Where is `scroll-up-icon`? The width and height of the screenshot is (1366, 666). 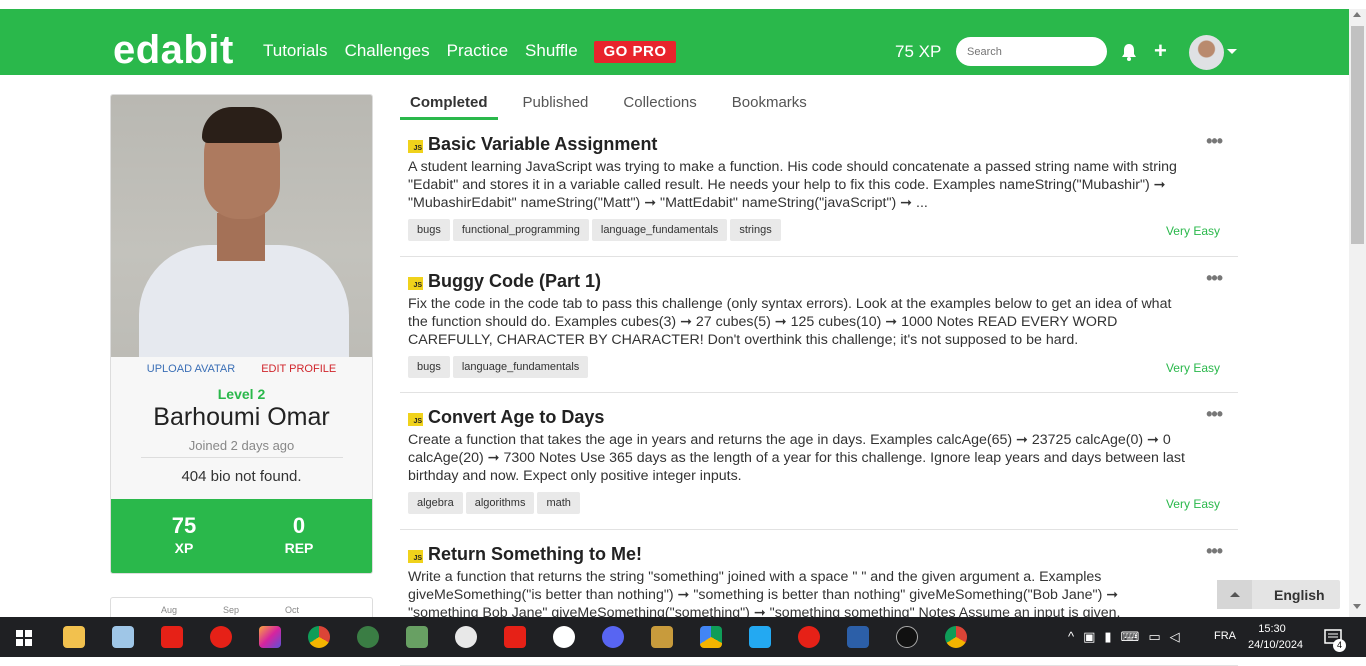
scroll-up-icon is located at coordinates (1357, 14).